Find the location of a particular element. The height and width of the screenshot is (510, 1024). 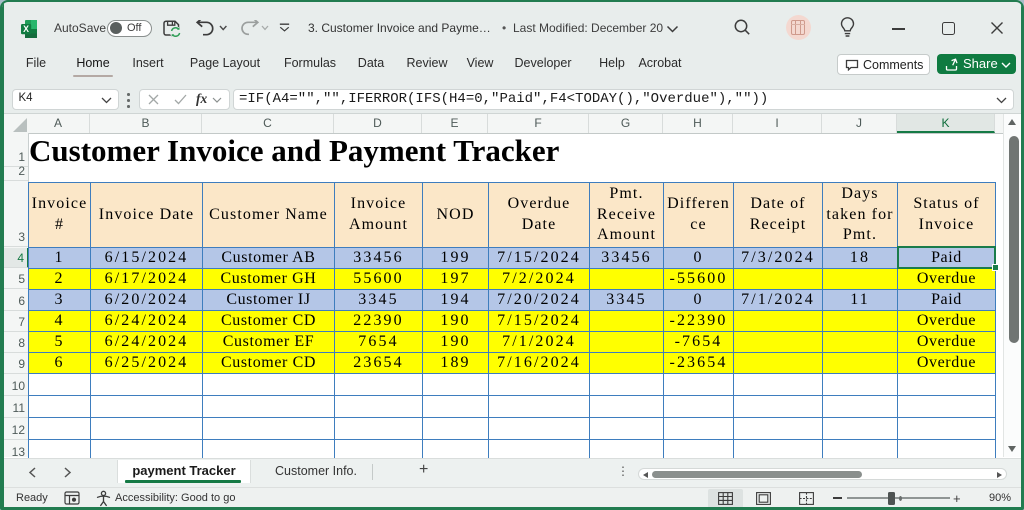

svg-text: X is located at coordinates (26, 29).